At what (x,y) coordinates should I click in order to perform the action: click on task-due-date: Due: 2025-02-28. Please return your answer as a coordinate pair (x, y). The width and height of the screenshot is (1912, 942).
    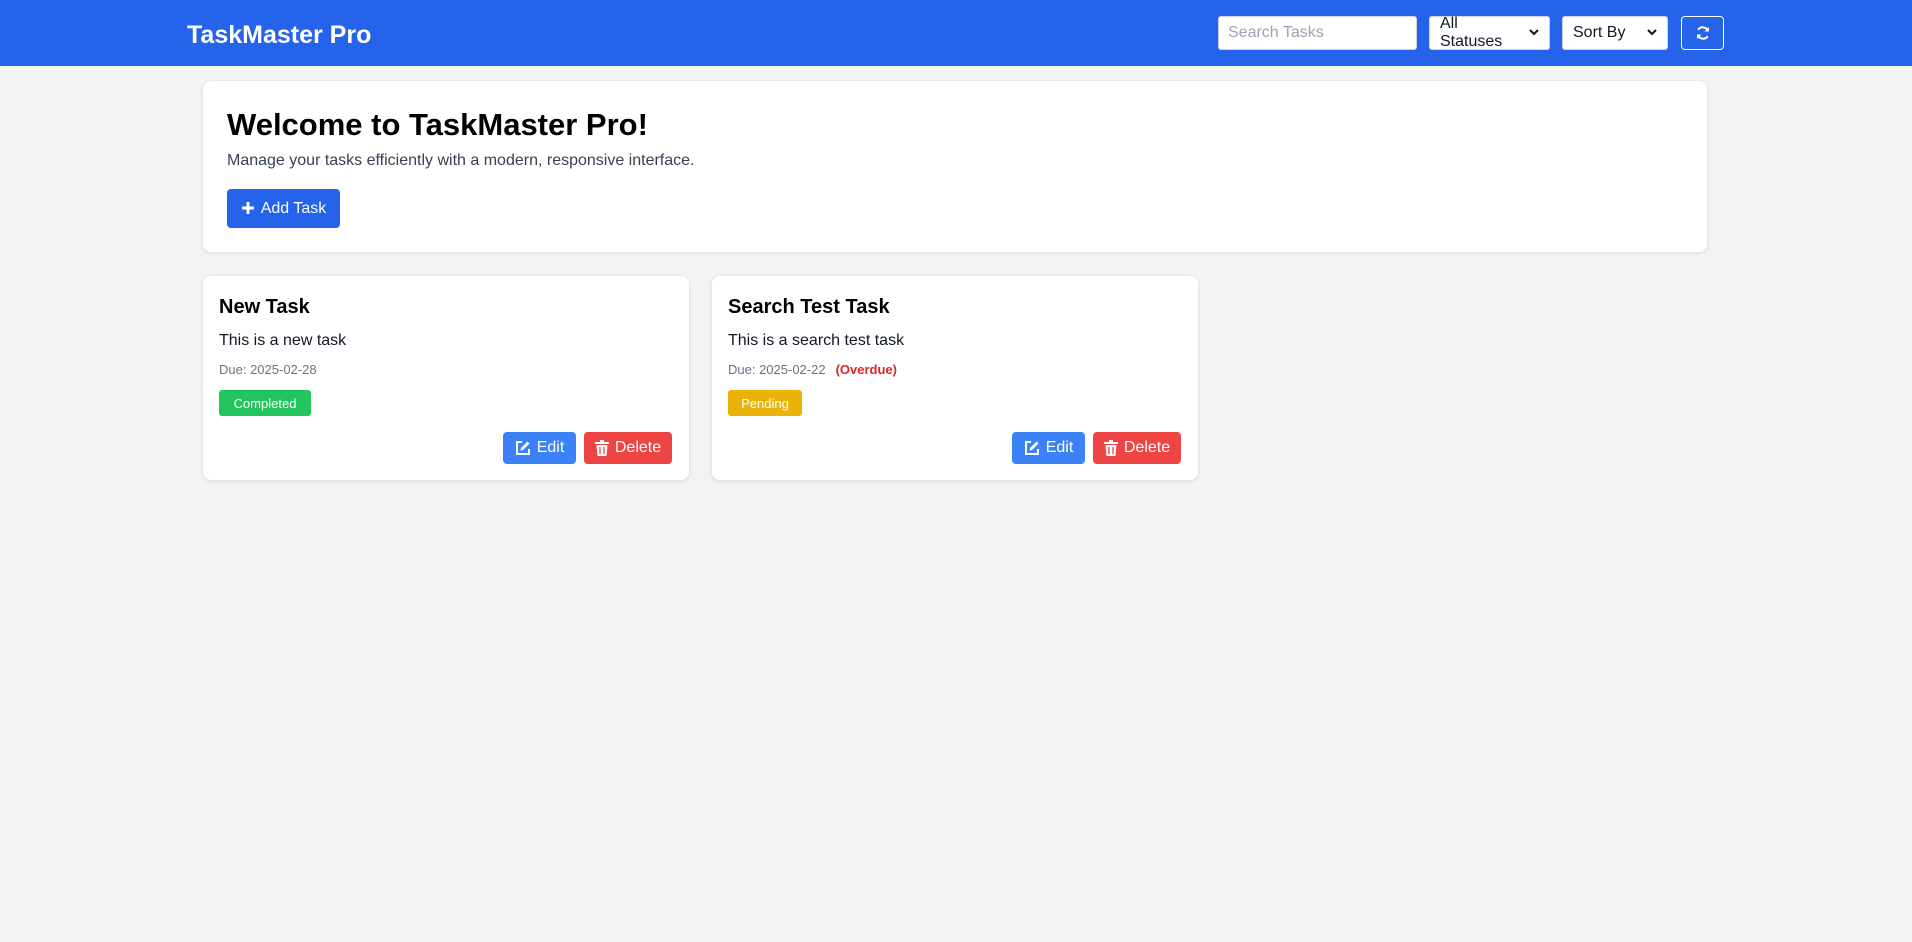
    Looking at the image, I should click on (273, 370).